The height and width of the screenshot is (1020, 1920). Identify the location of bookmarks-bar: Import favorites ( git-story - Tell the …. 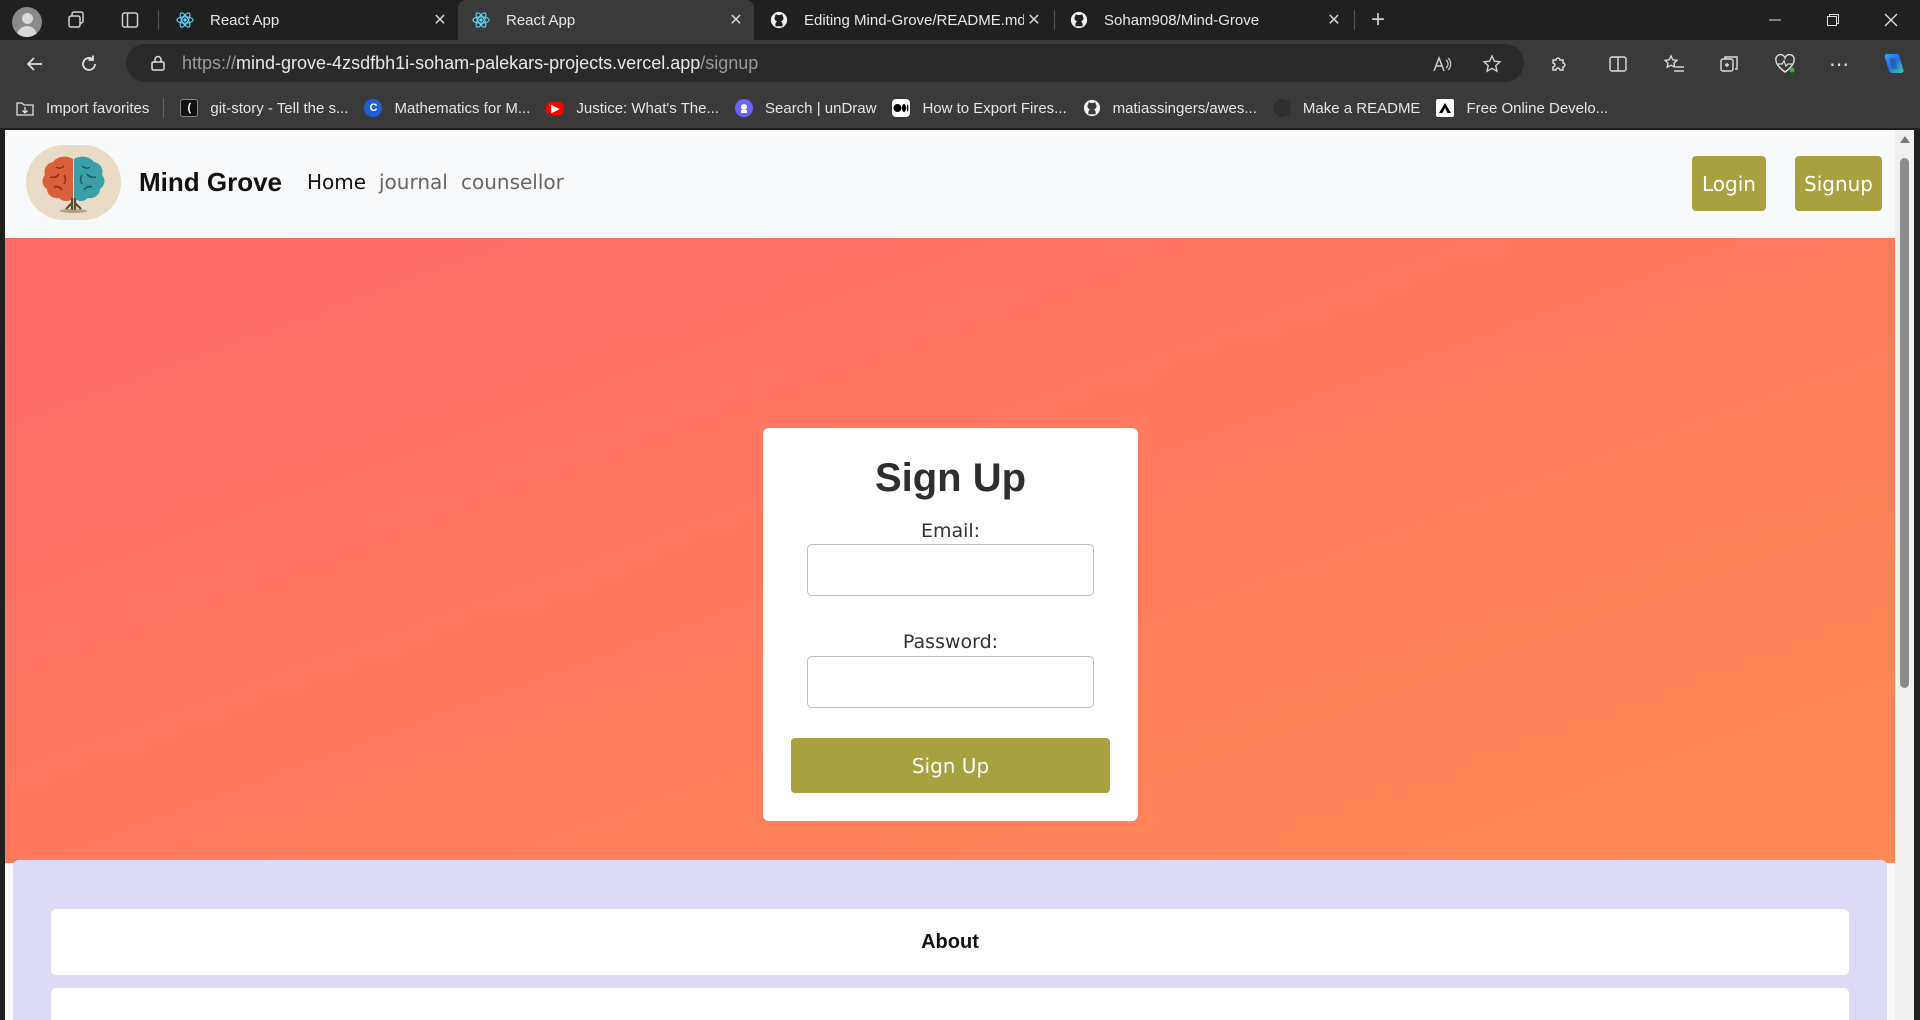
(960, 108).